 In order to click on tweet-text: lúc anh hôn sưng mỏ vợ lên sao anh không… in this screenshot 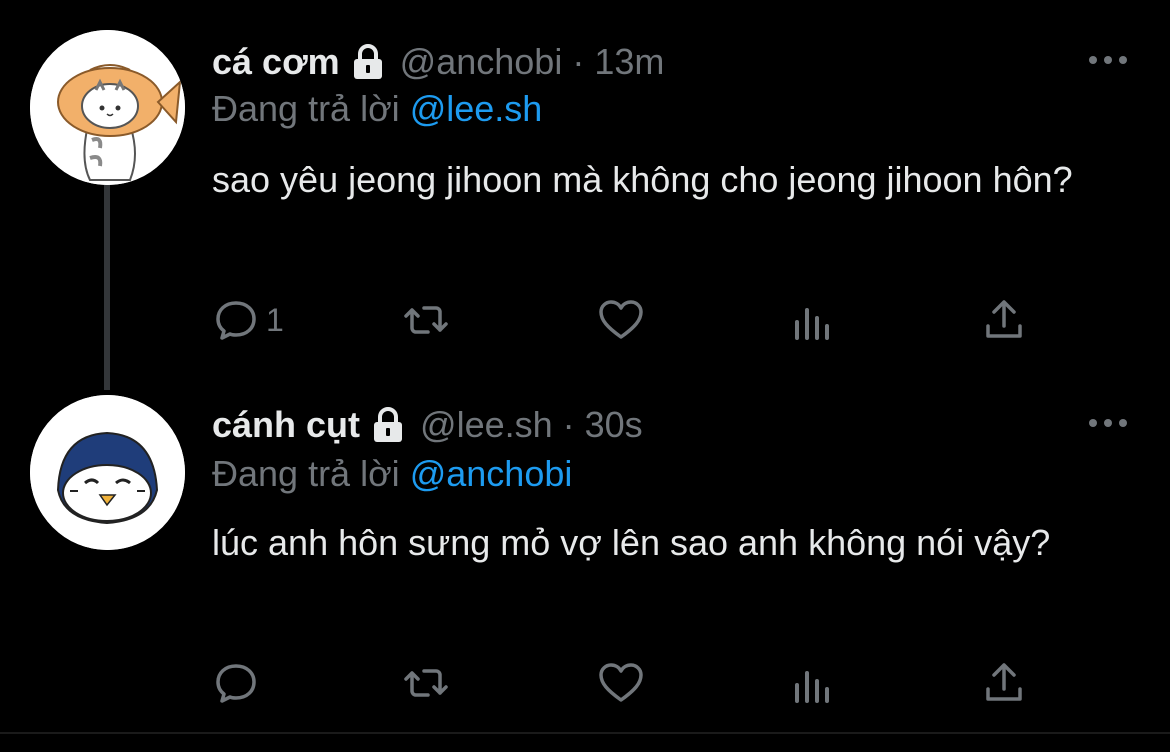, I will do `click(631, 542)`.